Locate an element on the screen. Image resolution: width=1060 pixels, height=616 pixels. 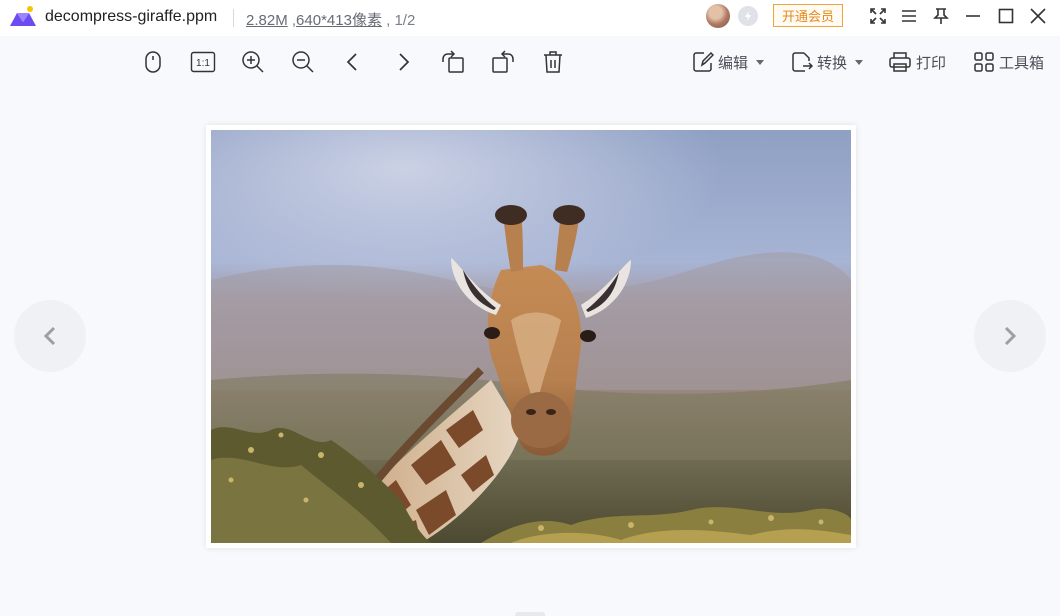
chevron-right-icon is located at coordinates (1010, 336).